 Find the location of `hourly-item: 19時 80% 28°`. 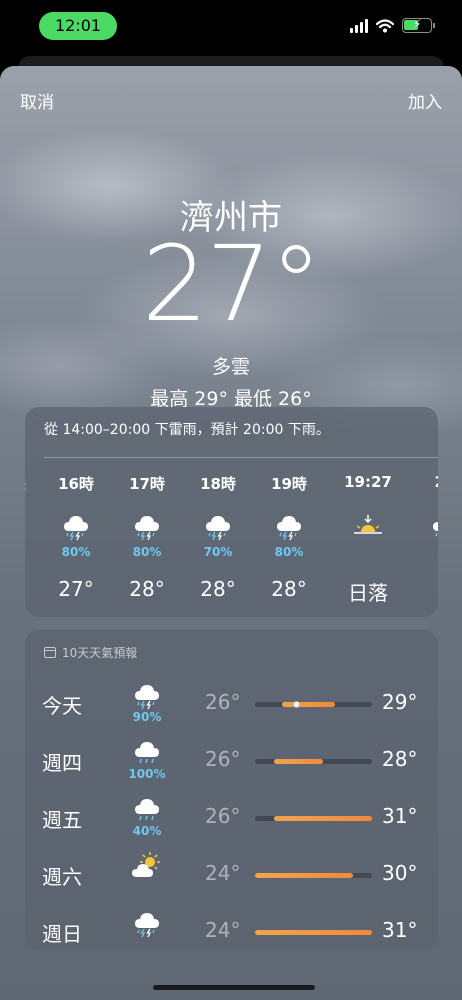

hourly-item: 19時 80% 28° is located at coordinates (289, 537).